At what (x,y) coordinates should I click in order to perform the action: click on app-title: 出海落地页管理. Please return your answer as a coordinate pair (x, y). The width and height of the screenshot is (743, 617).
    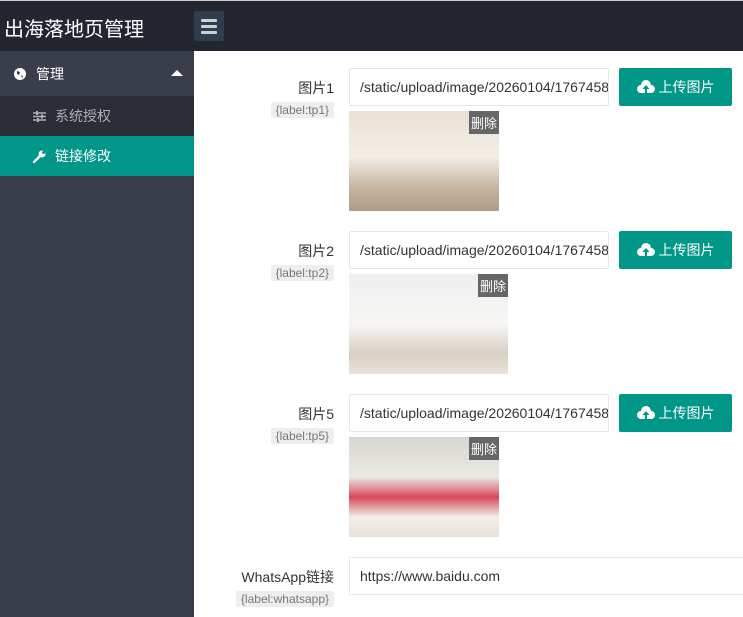
    Looking at the image, I should click on (74, 29).